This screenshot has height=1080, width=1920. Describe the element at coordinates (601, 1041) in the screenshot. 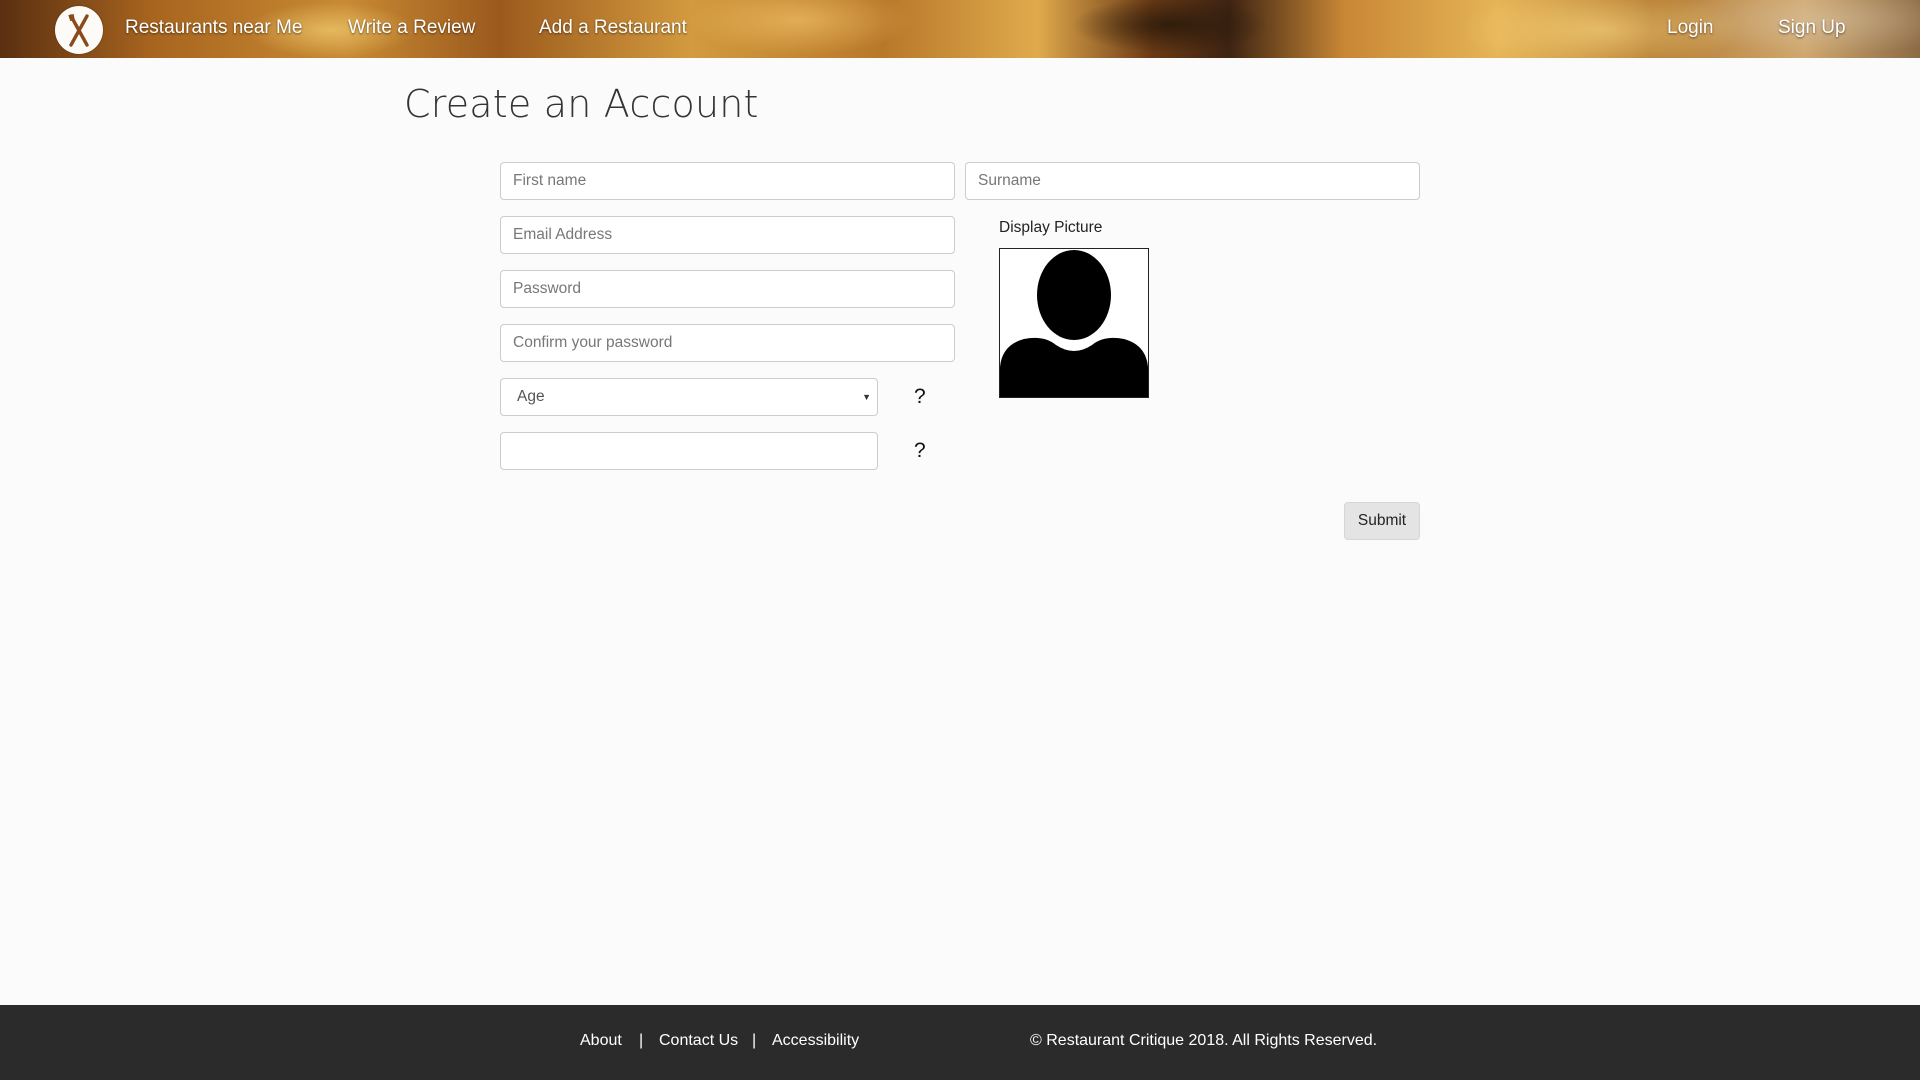

I see `footer-about-link: About` at that location.